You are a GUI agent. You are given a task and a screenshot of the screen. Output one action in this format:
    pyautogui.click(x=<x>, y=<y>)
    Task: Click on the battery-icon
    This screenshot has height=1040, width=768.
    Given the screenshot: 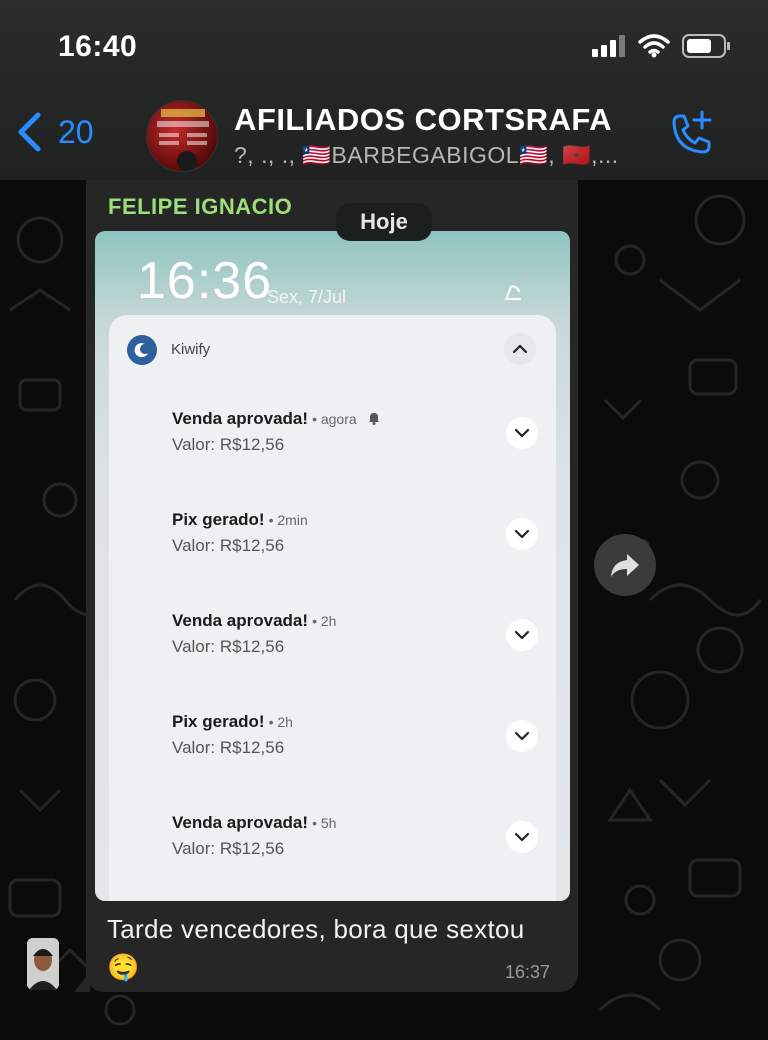 What is the action you would take?
    pyautogui.click(x=706, y=46)
    